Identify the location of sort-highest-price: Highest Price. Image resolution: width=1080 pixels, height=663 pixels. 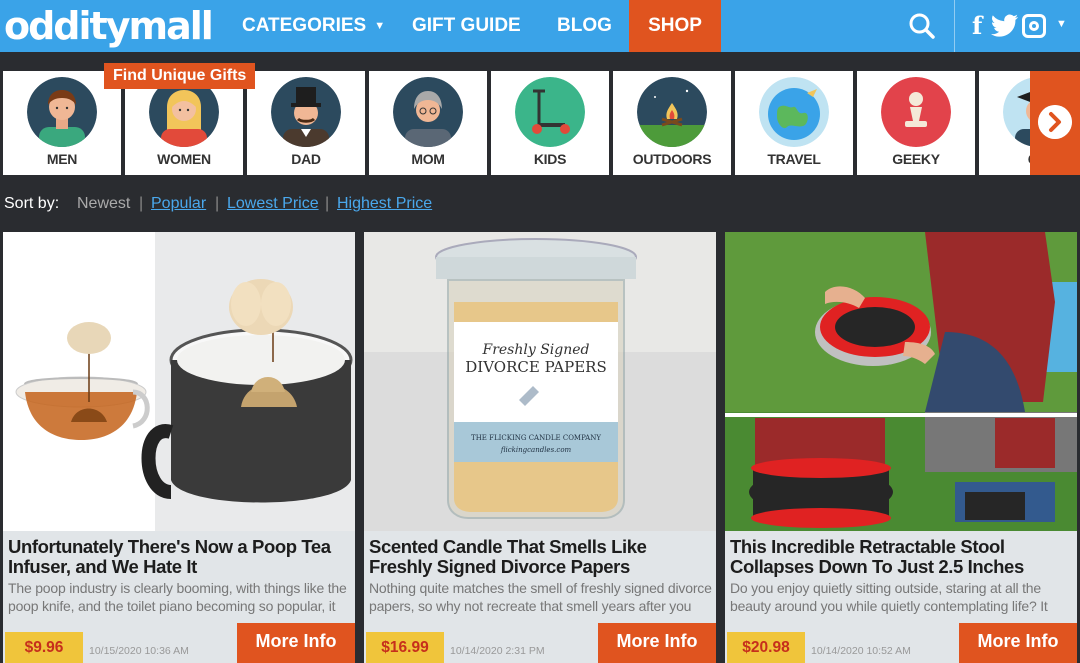
(384, 204).